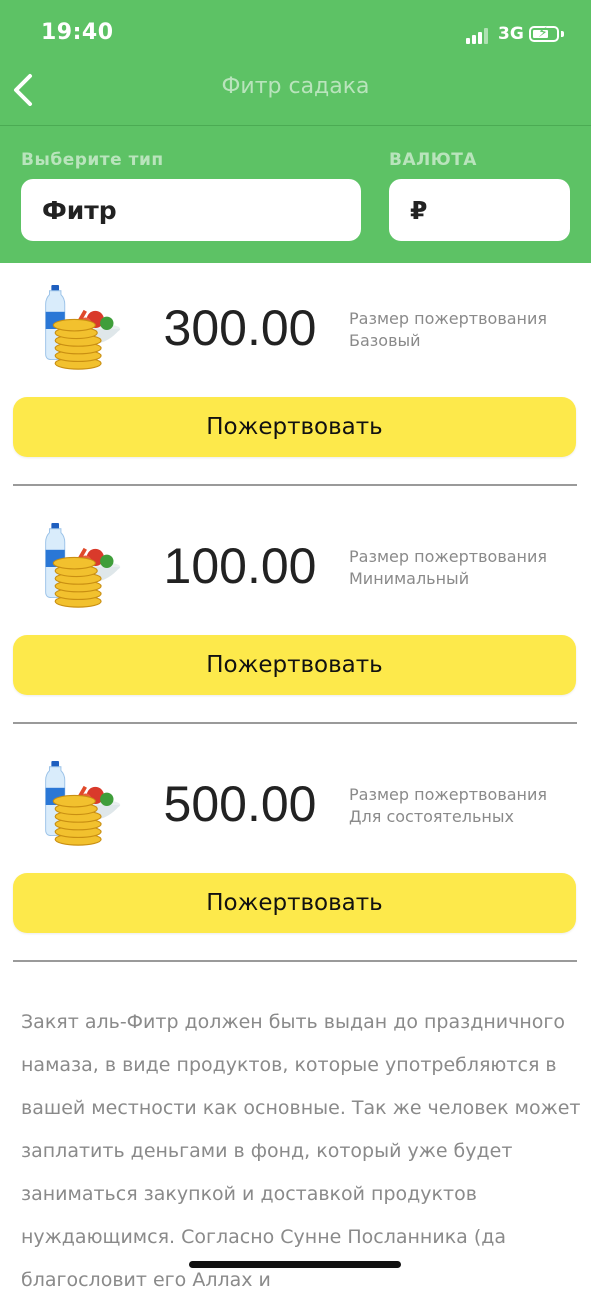  I want to click on signal-icon, so click(479, 36).